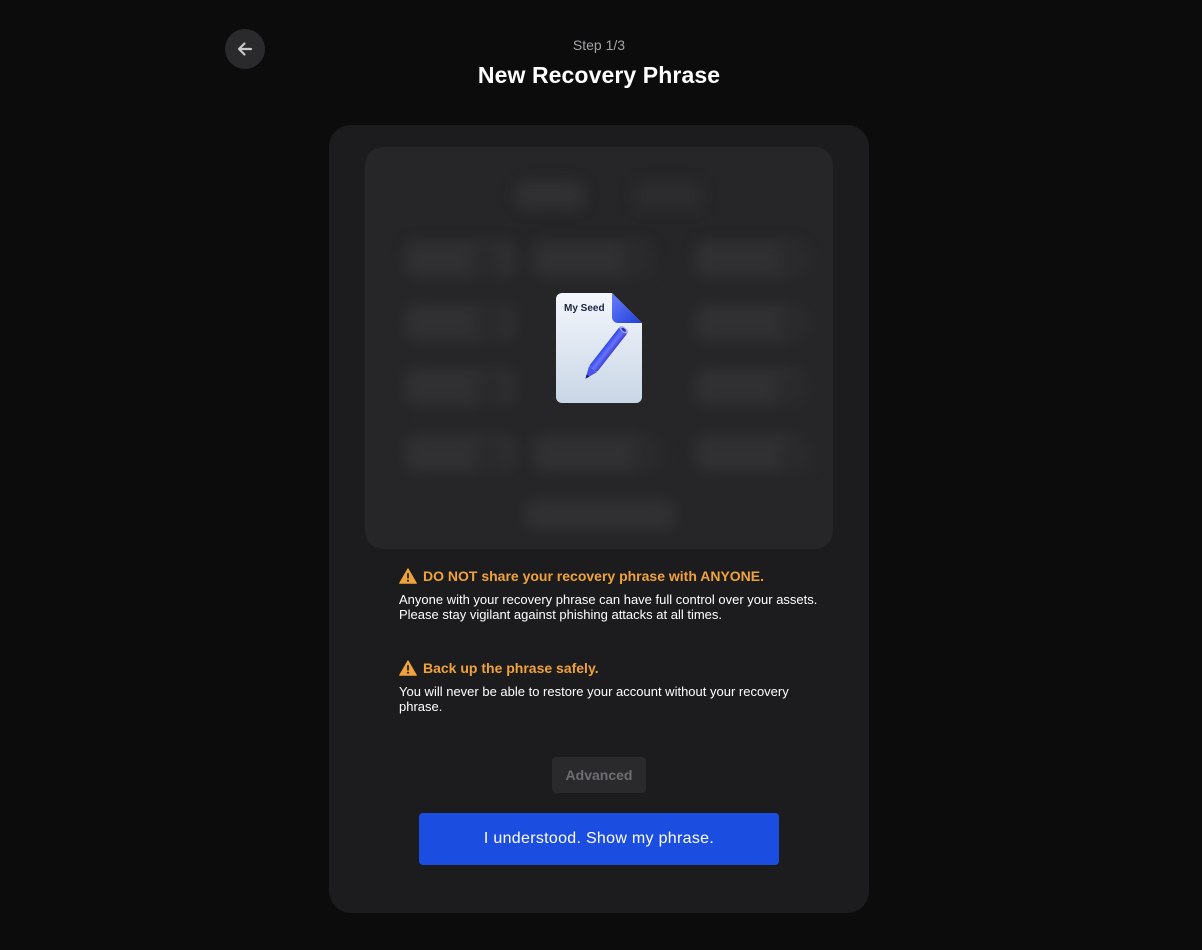 The height and width of the screenshot is (950, 1202). I want to click on step-indicator: Step 1/3, so click(599, 45).